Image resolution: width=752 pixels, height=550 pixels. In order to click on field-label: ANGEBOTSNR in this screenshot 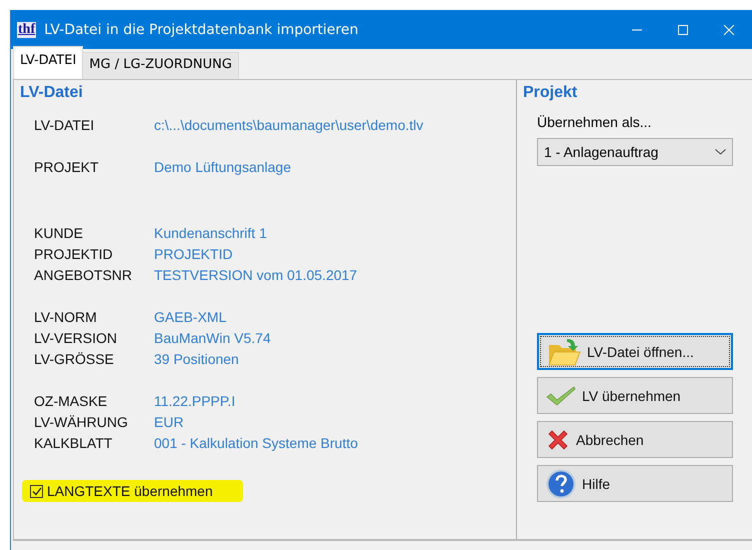, I will do `click(84, 274)`.